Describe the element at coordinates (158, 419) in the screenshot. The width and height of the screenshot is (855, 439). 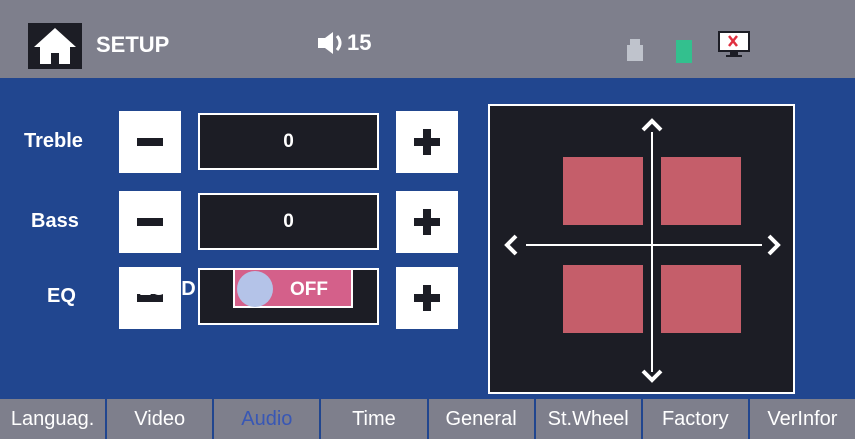
I see `tab-video: Video` at that location.